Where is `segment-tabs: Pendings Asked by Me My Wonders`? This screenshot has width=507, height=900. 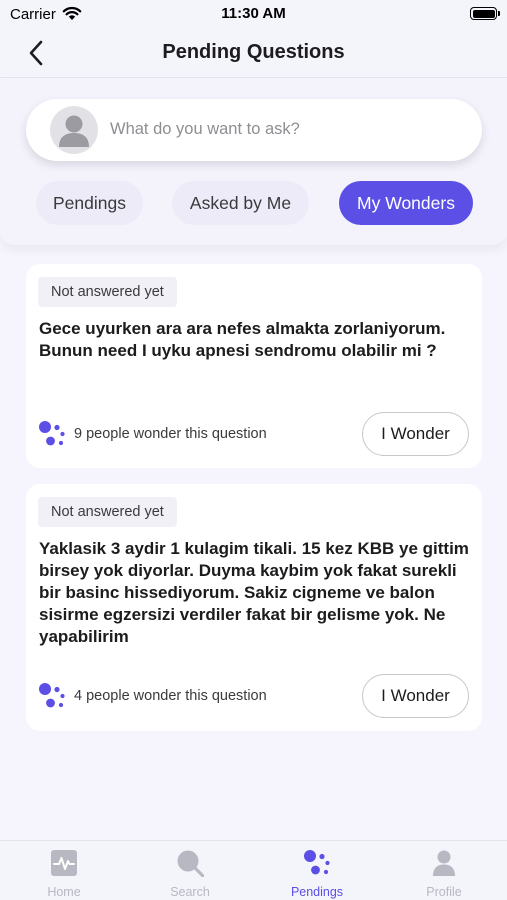 segment-tabs: Pendings Asked by Me My Wonders is located at coordinates (253, 203).